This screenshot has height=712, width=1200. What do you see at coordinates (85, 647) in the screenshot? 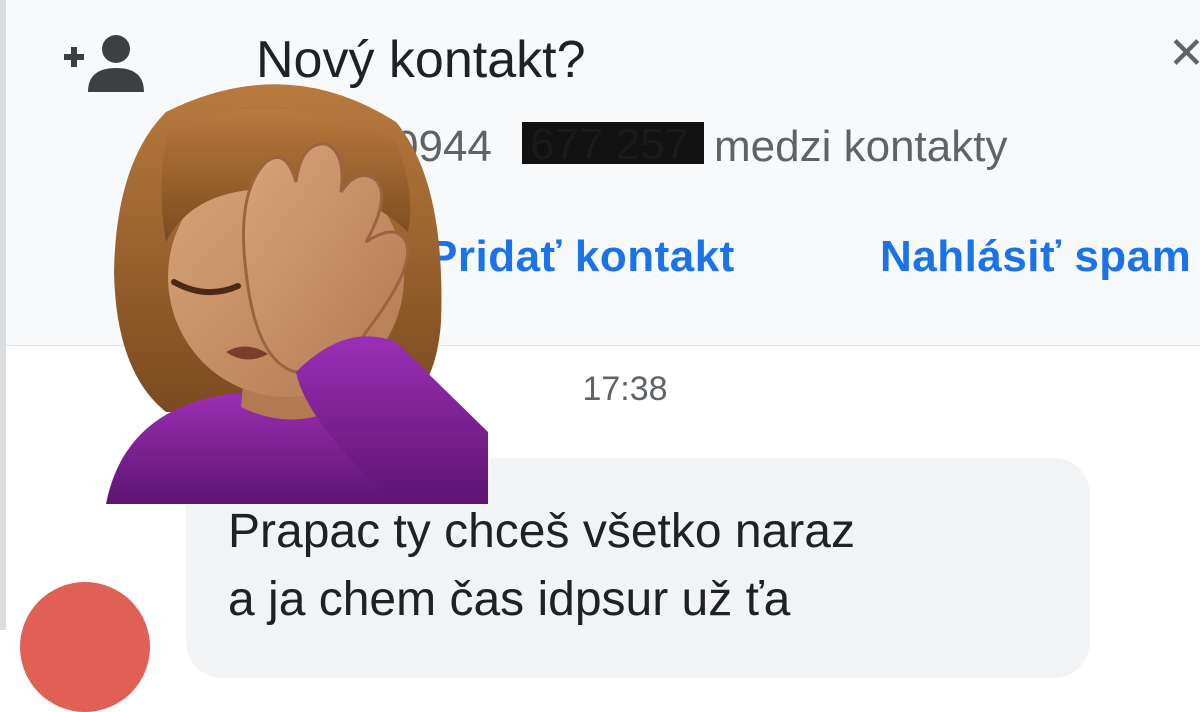
I see `sender-avatar` at bounding box center [85, 647].